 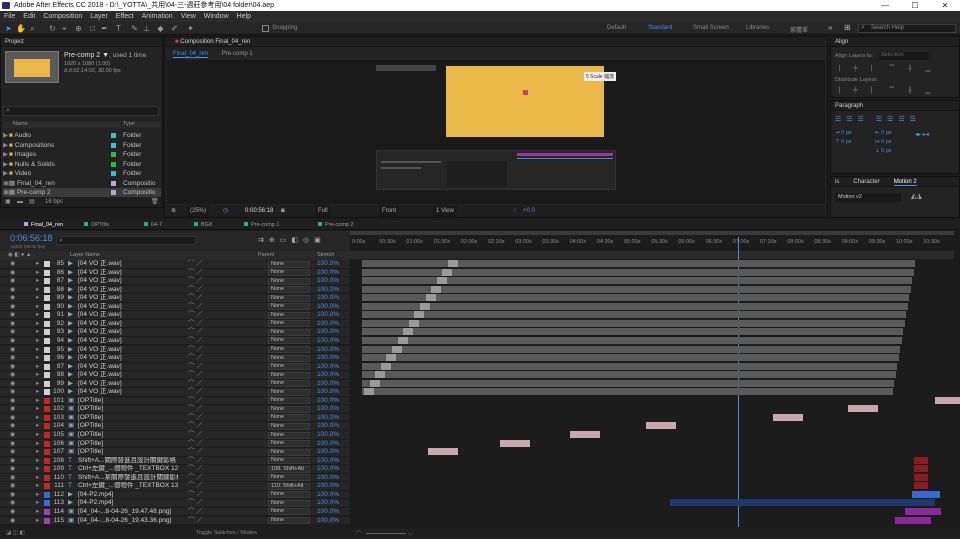 What do you see at coordinates (244, 16) in the screenshot?
I see `menu-help: Help` at bounding box center [244, 16].